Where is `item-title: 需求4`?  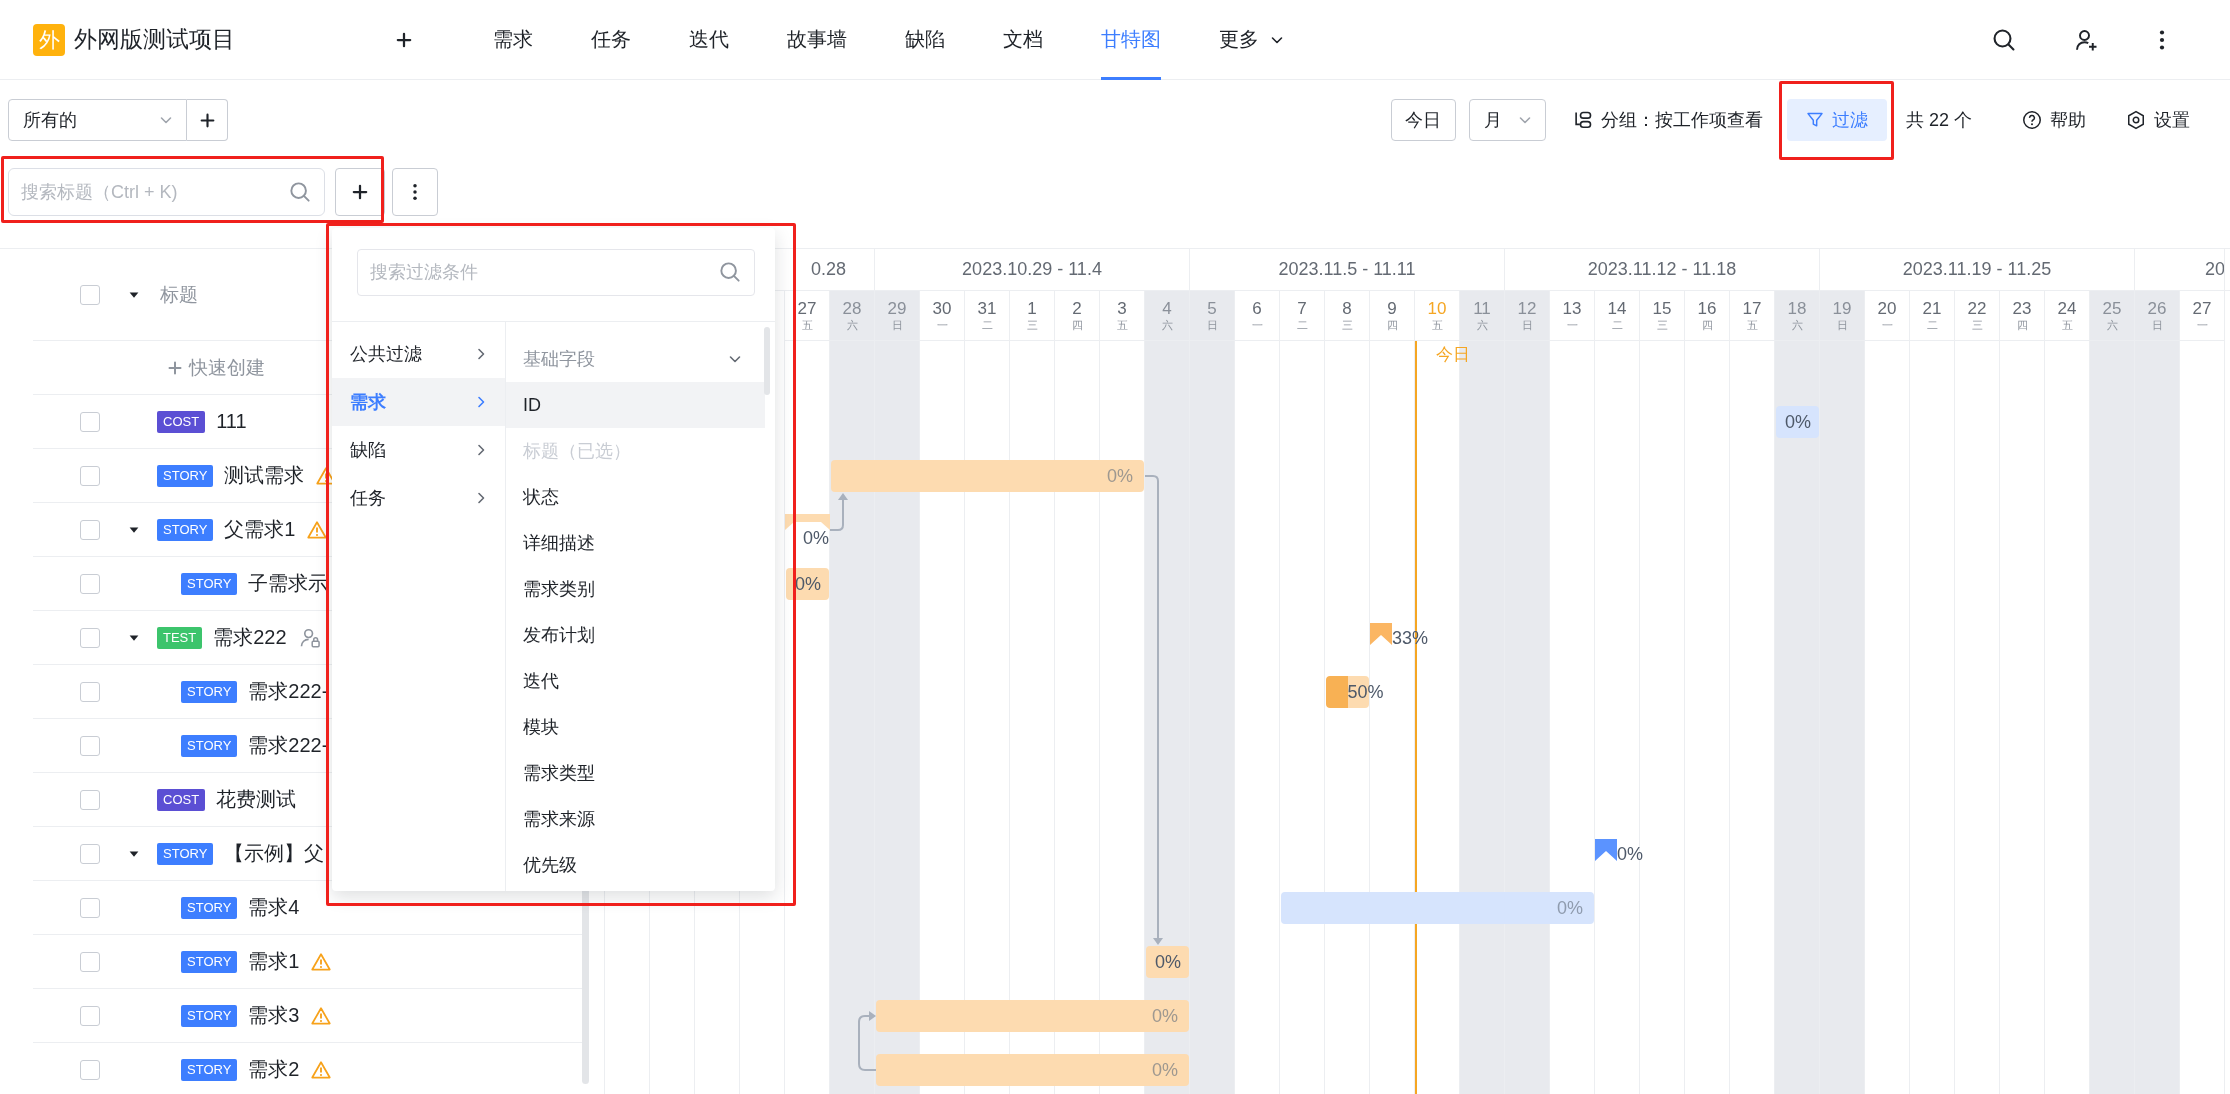
item-title: 需求4 is located at coordinates (274, 907).